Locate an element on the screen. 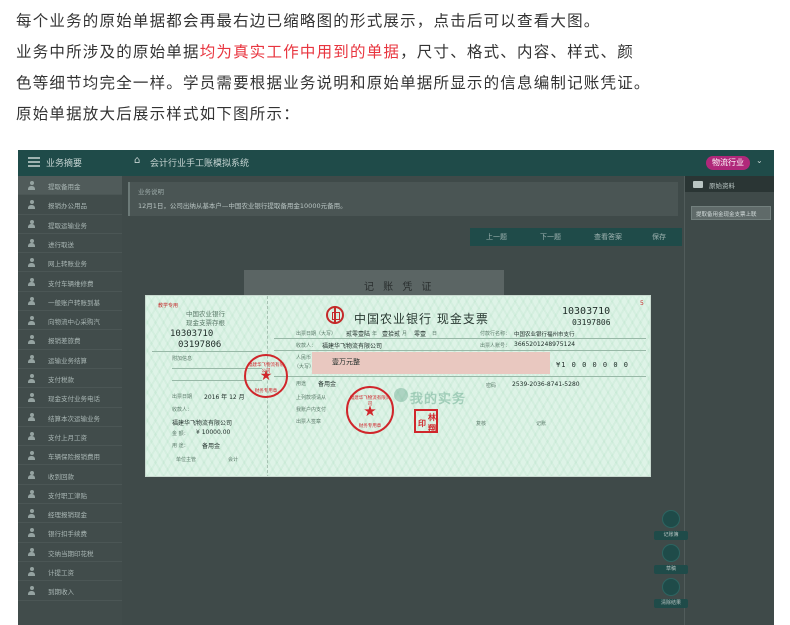 The width and height of the screenshot is (790, 625). sidebar-item: 报销办公用品 is located at coordinates (70, 205).